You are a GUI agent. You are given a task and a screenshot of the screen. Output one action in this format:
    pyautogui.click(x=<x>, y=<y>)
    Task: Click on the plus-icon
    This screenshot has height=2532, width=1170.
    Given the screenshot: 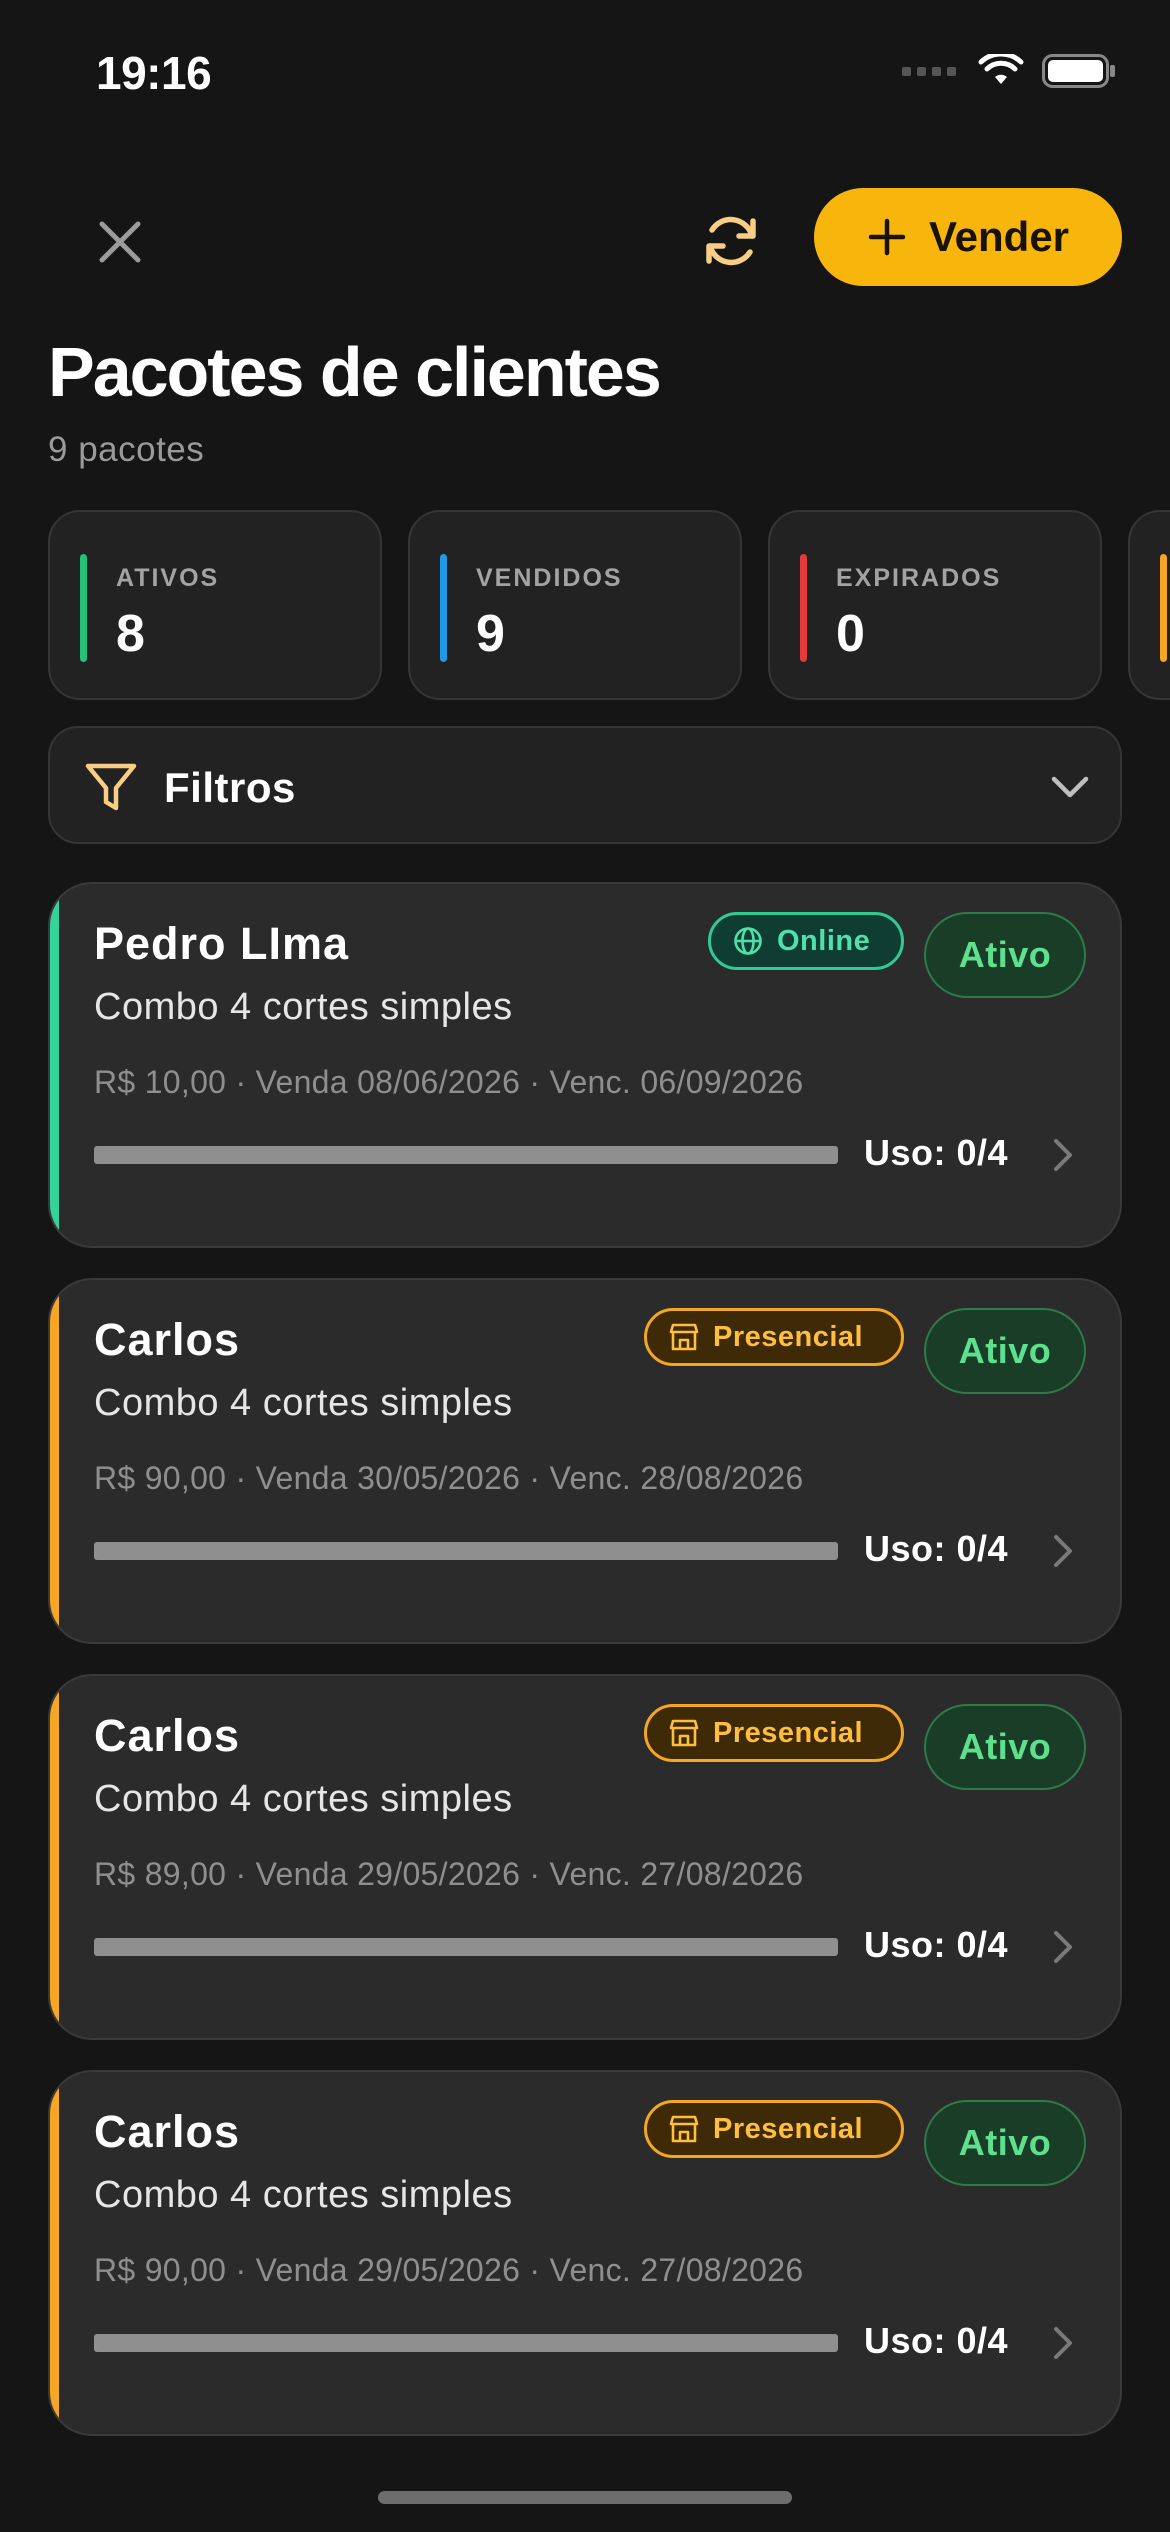 What is the action you would take?
    pyautogui.click(x=887, y=237)
    